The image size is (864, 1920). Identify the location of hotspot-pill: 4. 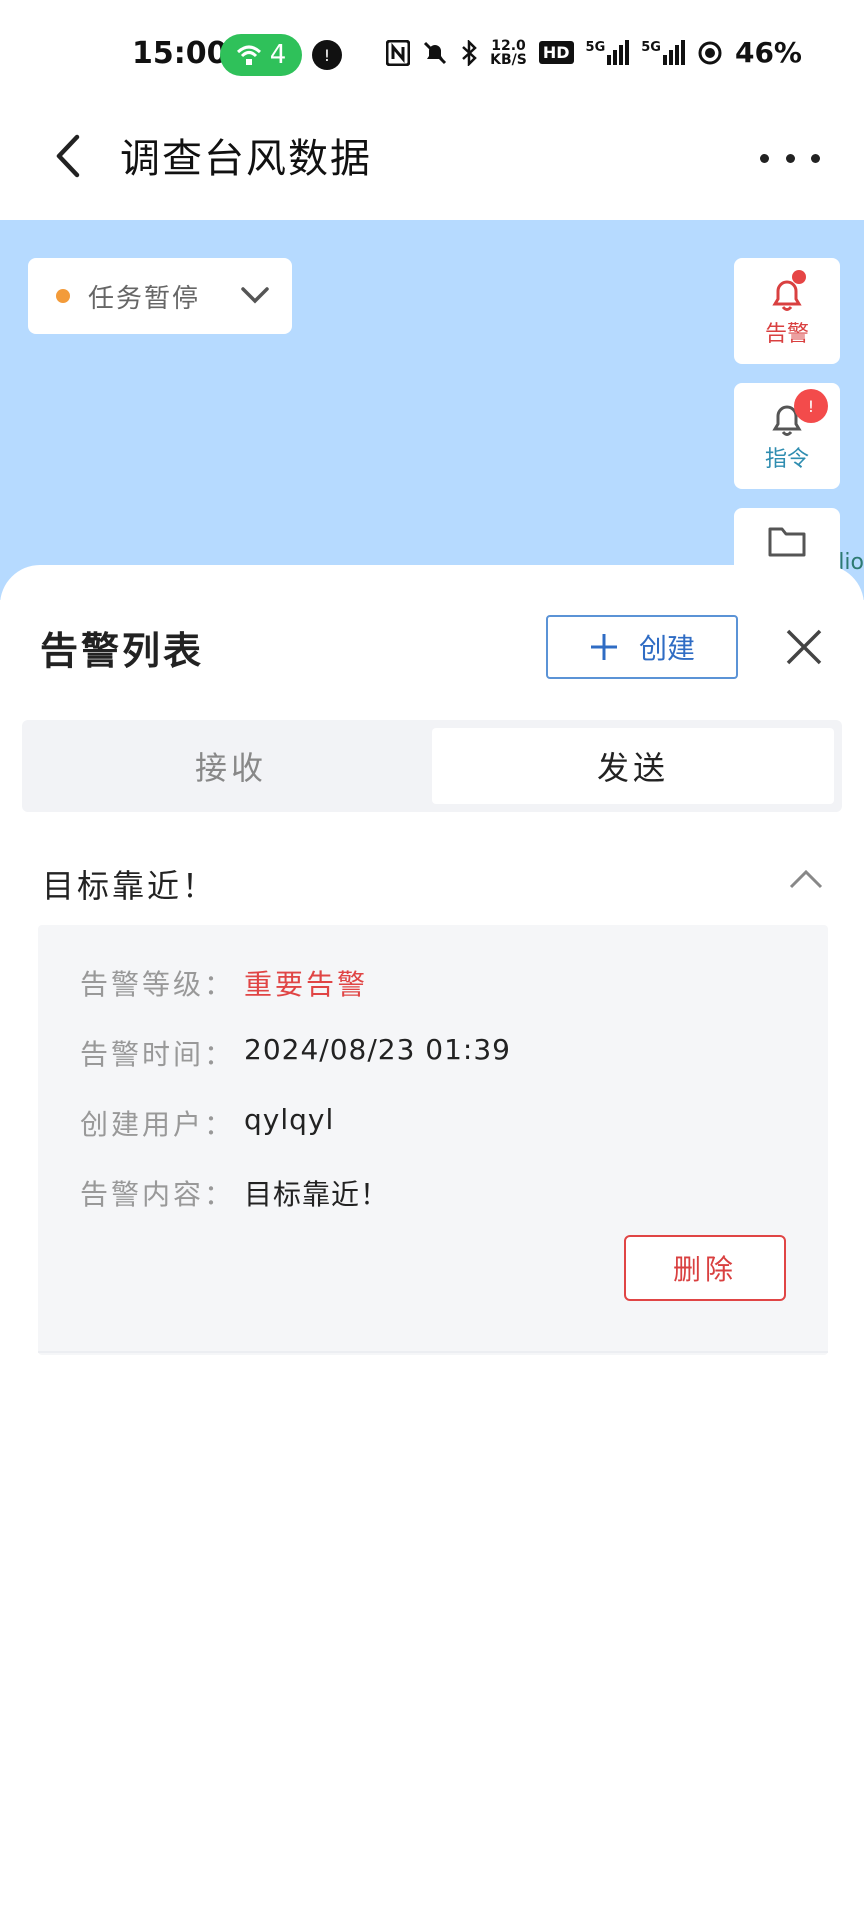
(261, 55).